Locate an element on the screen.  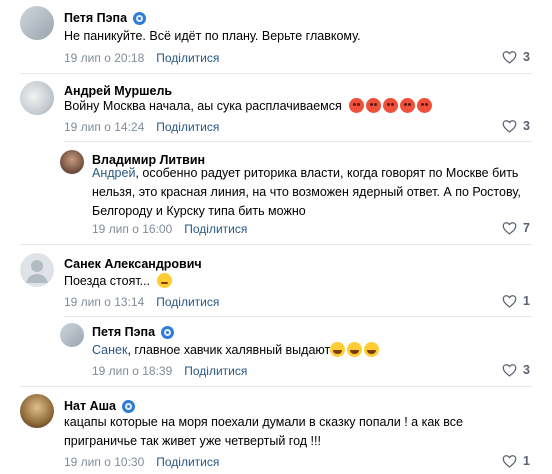
comment-date: 19 лип о 18:39 is located at coordinates (132, 371).